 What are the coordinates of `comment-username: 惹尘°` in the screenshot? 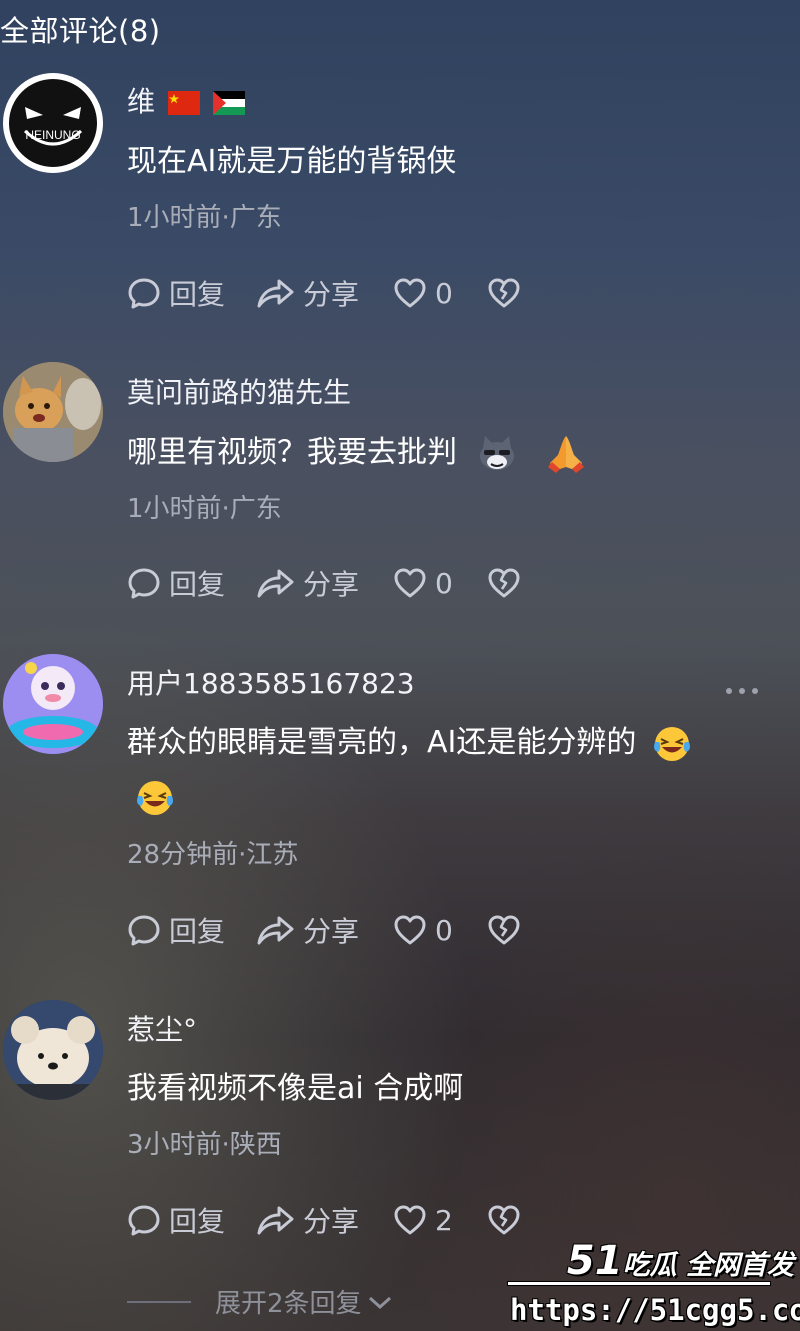 It's located at (162, 1028).